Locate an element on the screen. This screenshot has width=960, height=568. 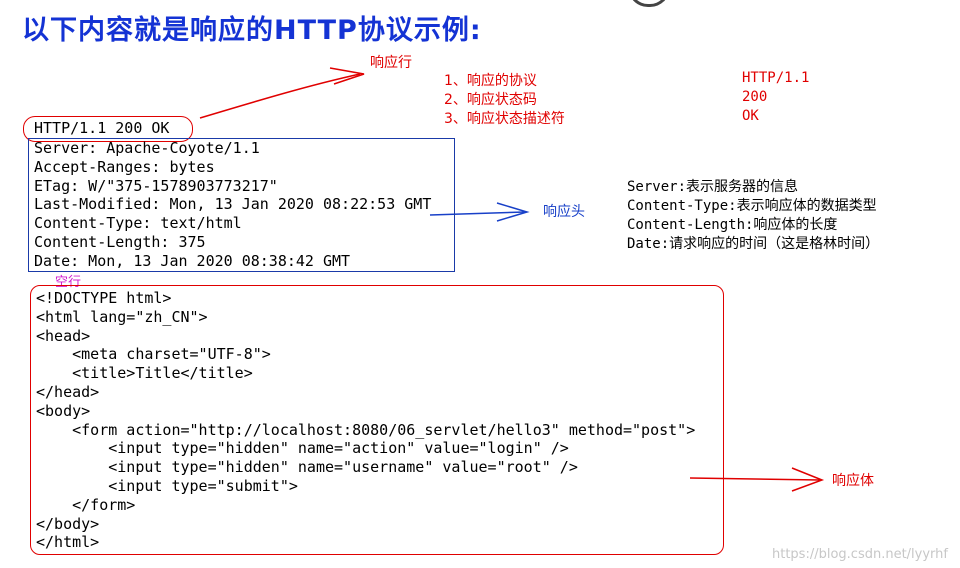
body-line: </form> is located at coordinates (86, 504).